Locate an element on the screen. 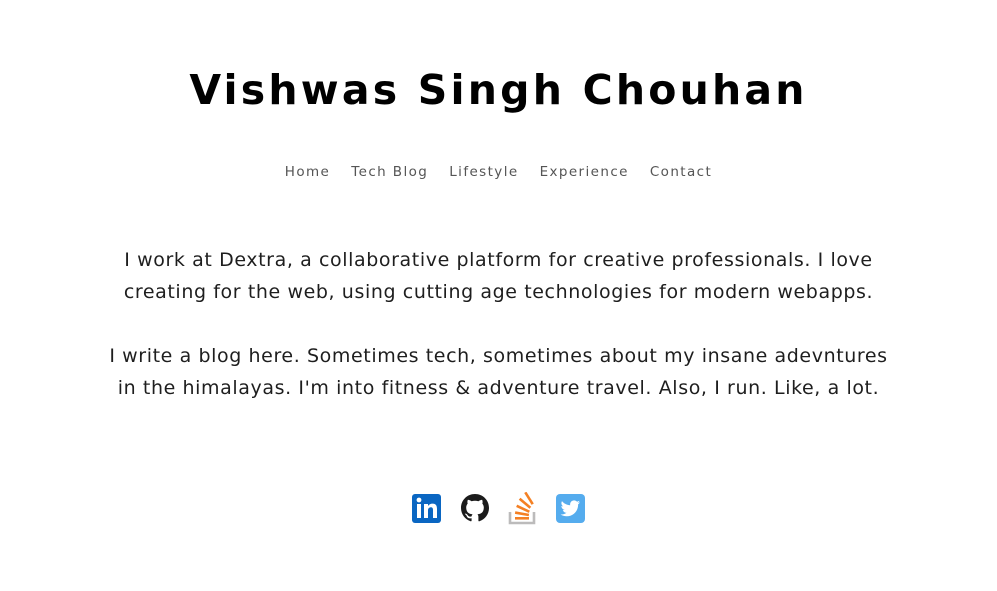  nav-item-tech-blog: Tech Blog is located at coordinates (389, 172).